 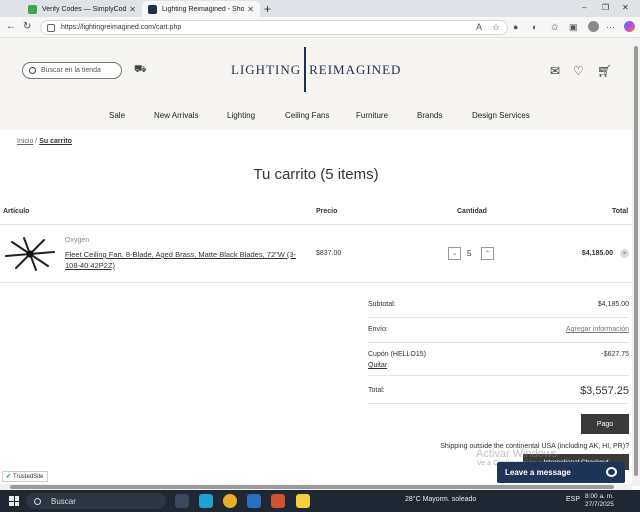 What do you see at coordinates (82, 9) in the screenshot?
I see `tab-simplycodes: Verify Codes — SimplyCodes ✕` at bounding box center [82, 9].